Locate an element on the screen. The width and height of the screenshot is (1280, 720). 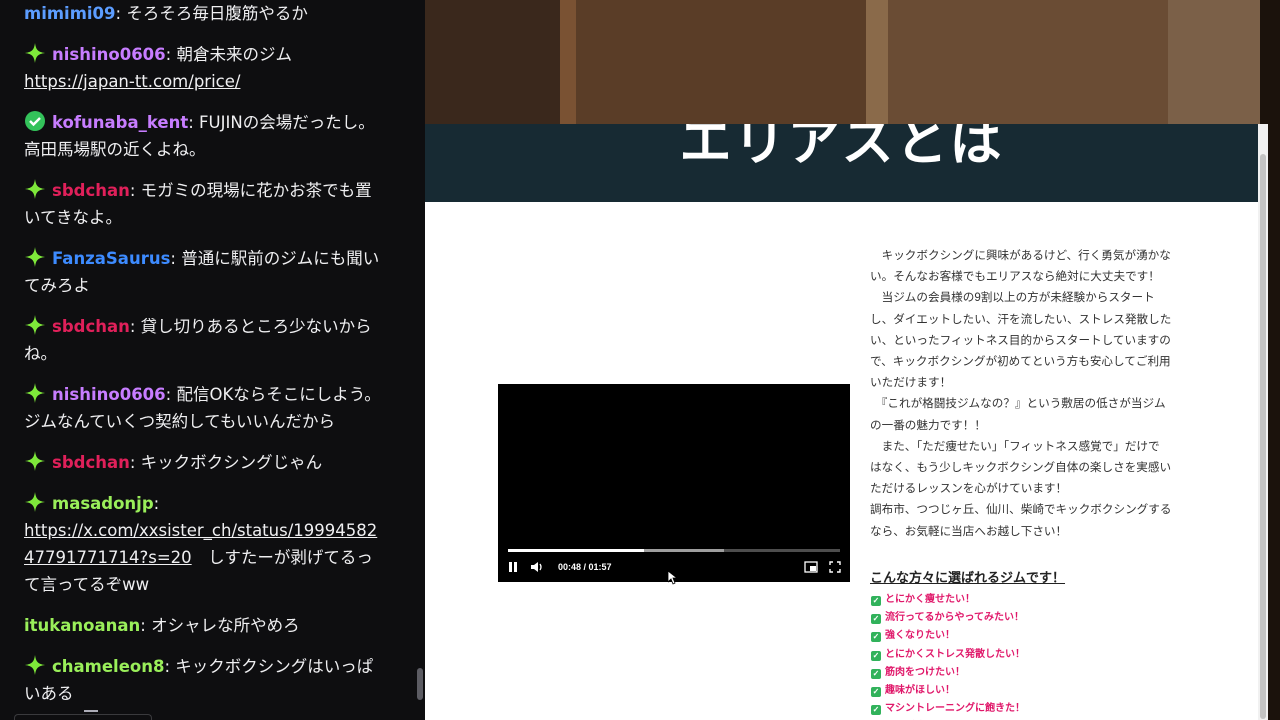
checklist-item: ✓ とにかくストレス発散したい！ is located at coordinates (948, 655).